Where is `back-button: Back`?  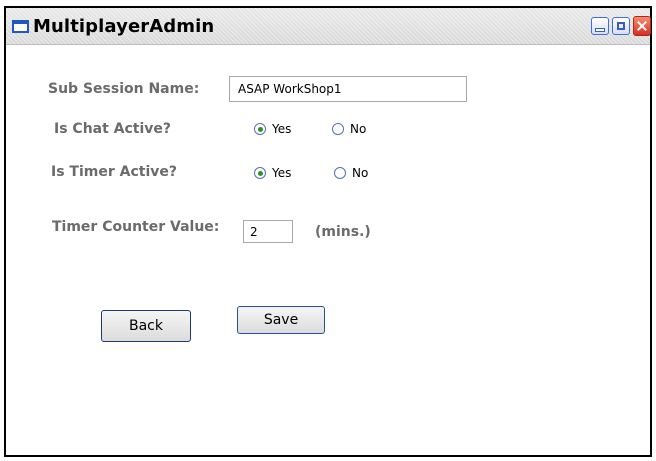 back-button: Back is located at coordinates (146, 326).